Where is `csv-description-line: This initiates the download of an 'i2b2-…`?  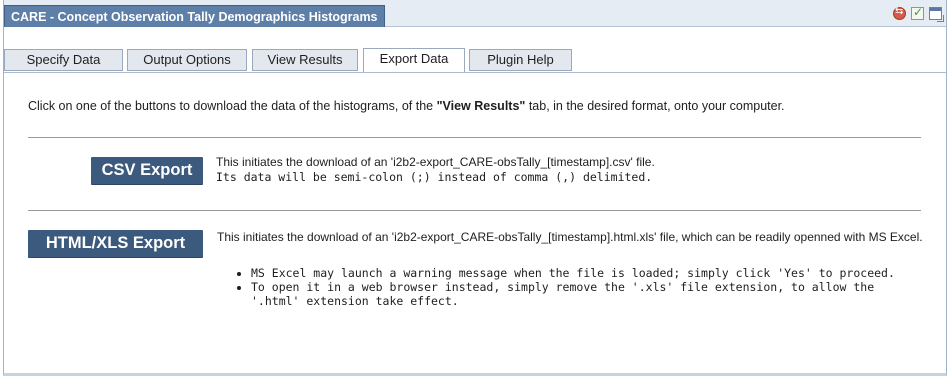
csv-description-line: This initiates the download of an 'i2b2-… is located at coordinates (435, 162).